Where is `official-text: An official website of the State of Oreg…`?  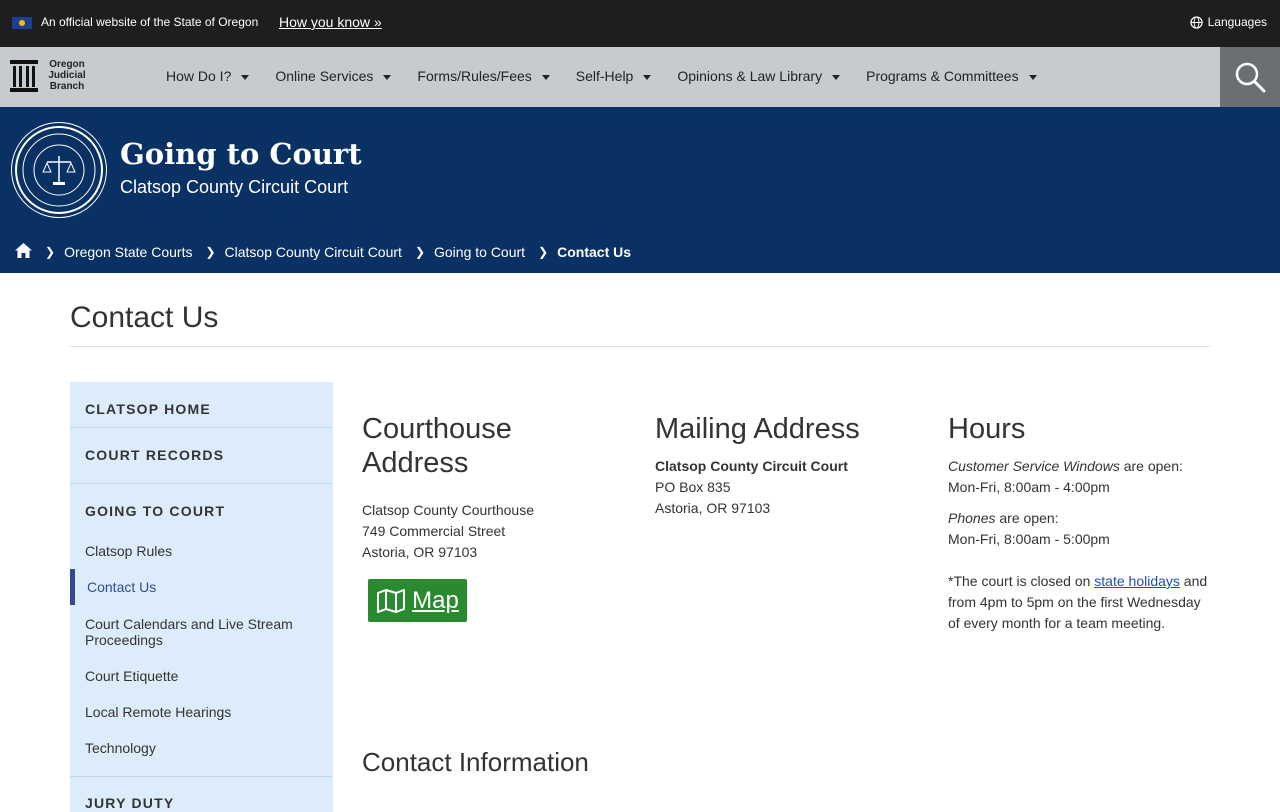 official-text: An official website of the State of Oreg… is located at coordinates (150, 22).